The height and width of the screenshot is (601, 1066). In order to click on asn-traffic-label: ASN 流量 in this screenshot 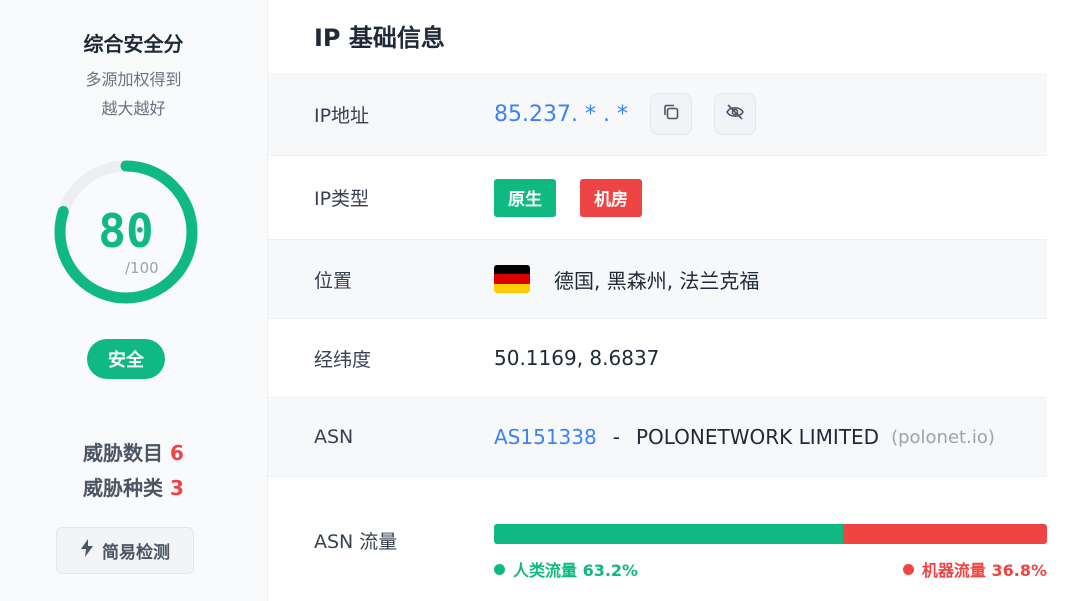, I will do `click(356, 542)`.